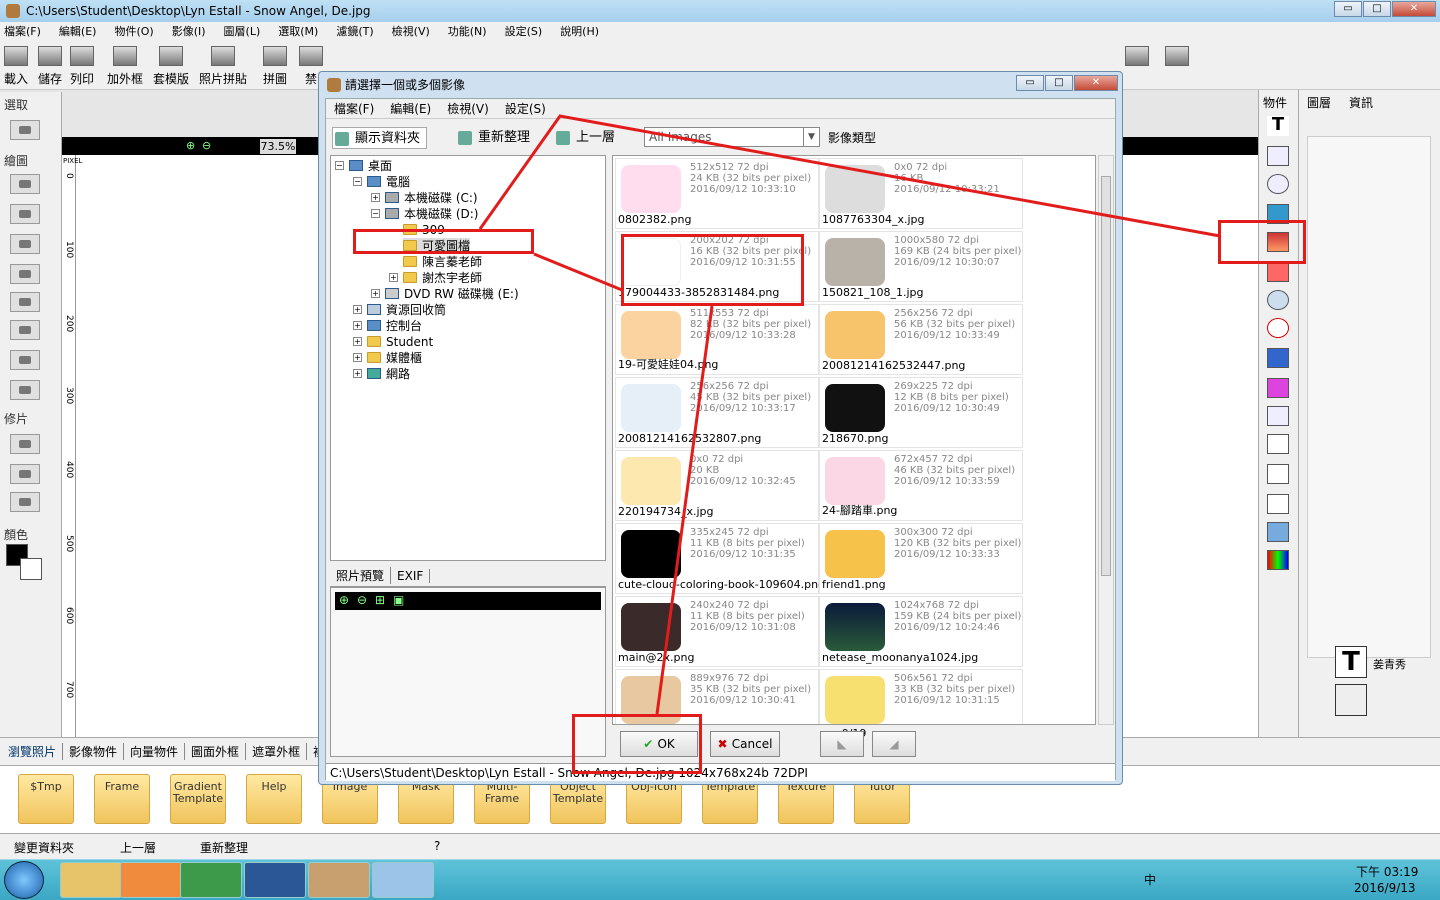  I want to click on fill-tool, so click(25, 302).